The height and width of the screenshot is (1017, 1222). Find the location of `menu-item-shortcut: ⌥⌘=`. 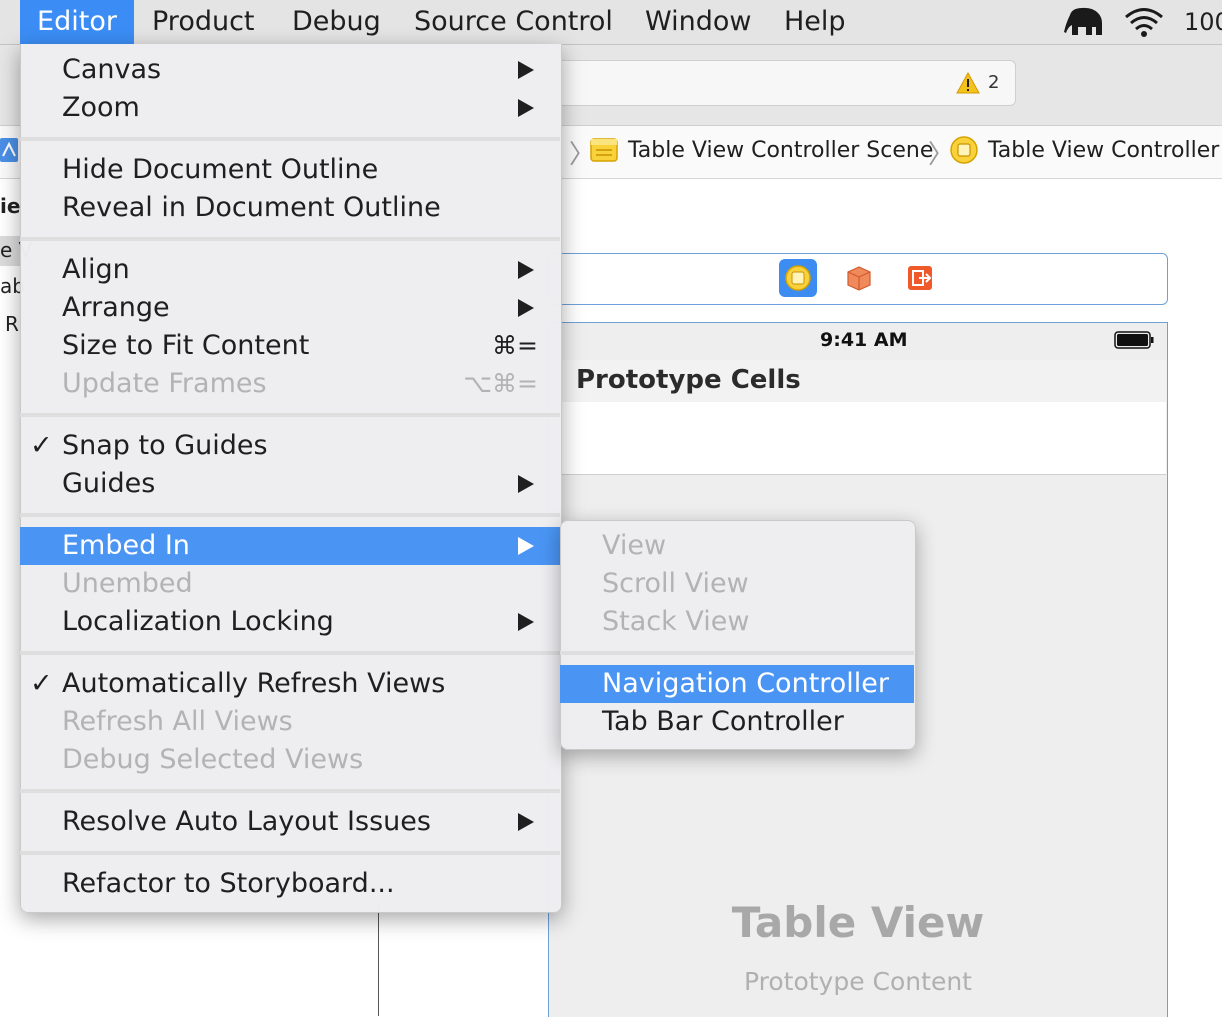

menu-item-shortcut: ⌥⌘= is located at coordinates (500, 383).